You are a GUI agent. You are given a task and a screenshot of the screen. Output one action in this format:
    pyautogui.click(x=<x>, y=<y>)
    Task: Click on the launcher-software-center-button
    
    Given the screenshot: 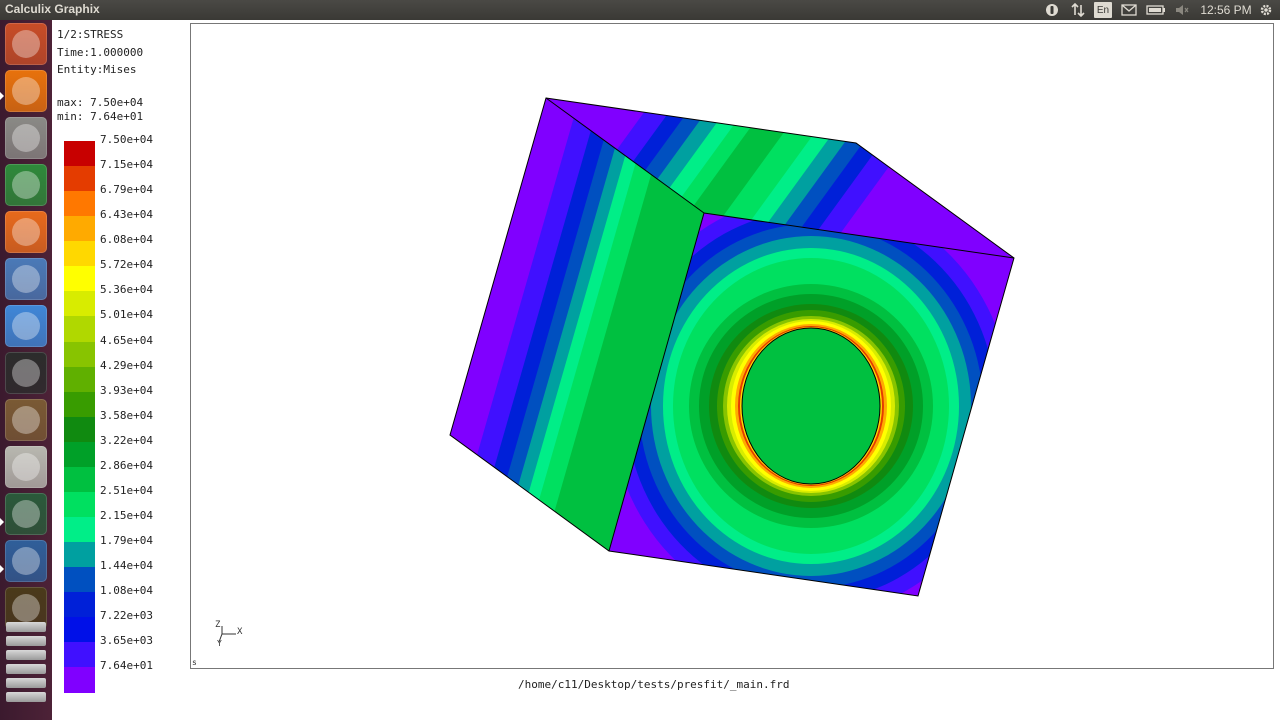 What is the action you would take?
    pyautogui.click(x=26, y=232)
    